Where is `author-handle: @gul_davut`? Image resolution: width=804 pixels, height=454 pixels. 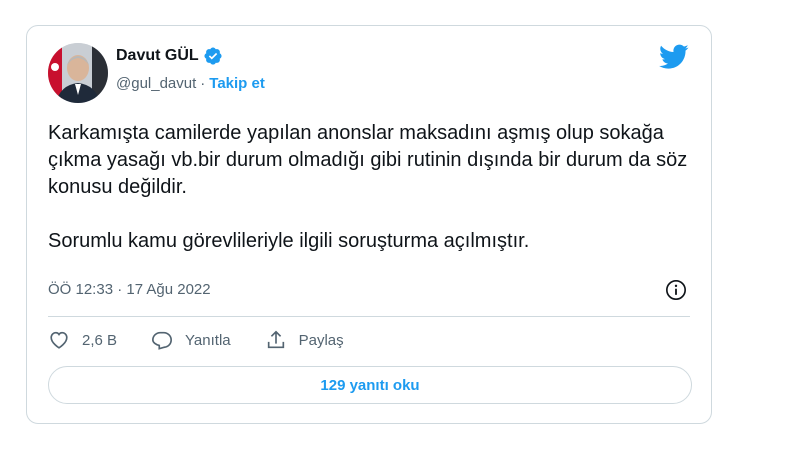
author-handle: @gul_davut is located at coordinates (156, 83).